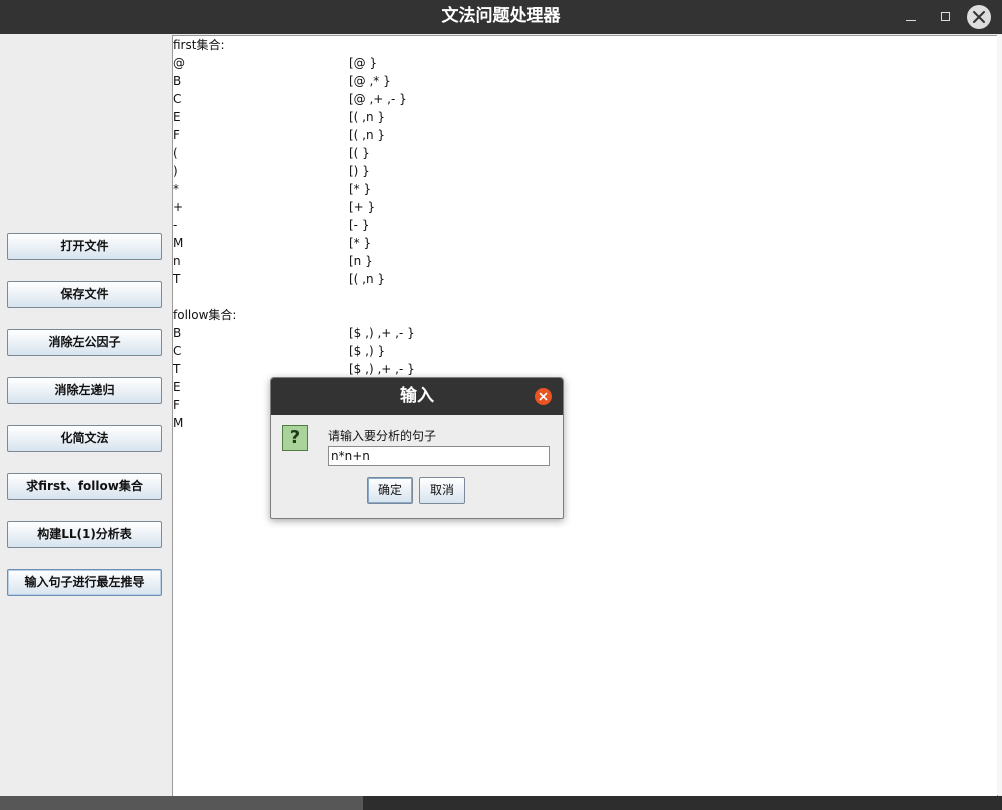 Image resolution: width=1002 pixels, height=810 pixels. Describe the element at coordinates (362, 207) in the screenshot. I see `first-set-value: [+ }` at that location.